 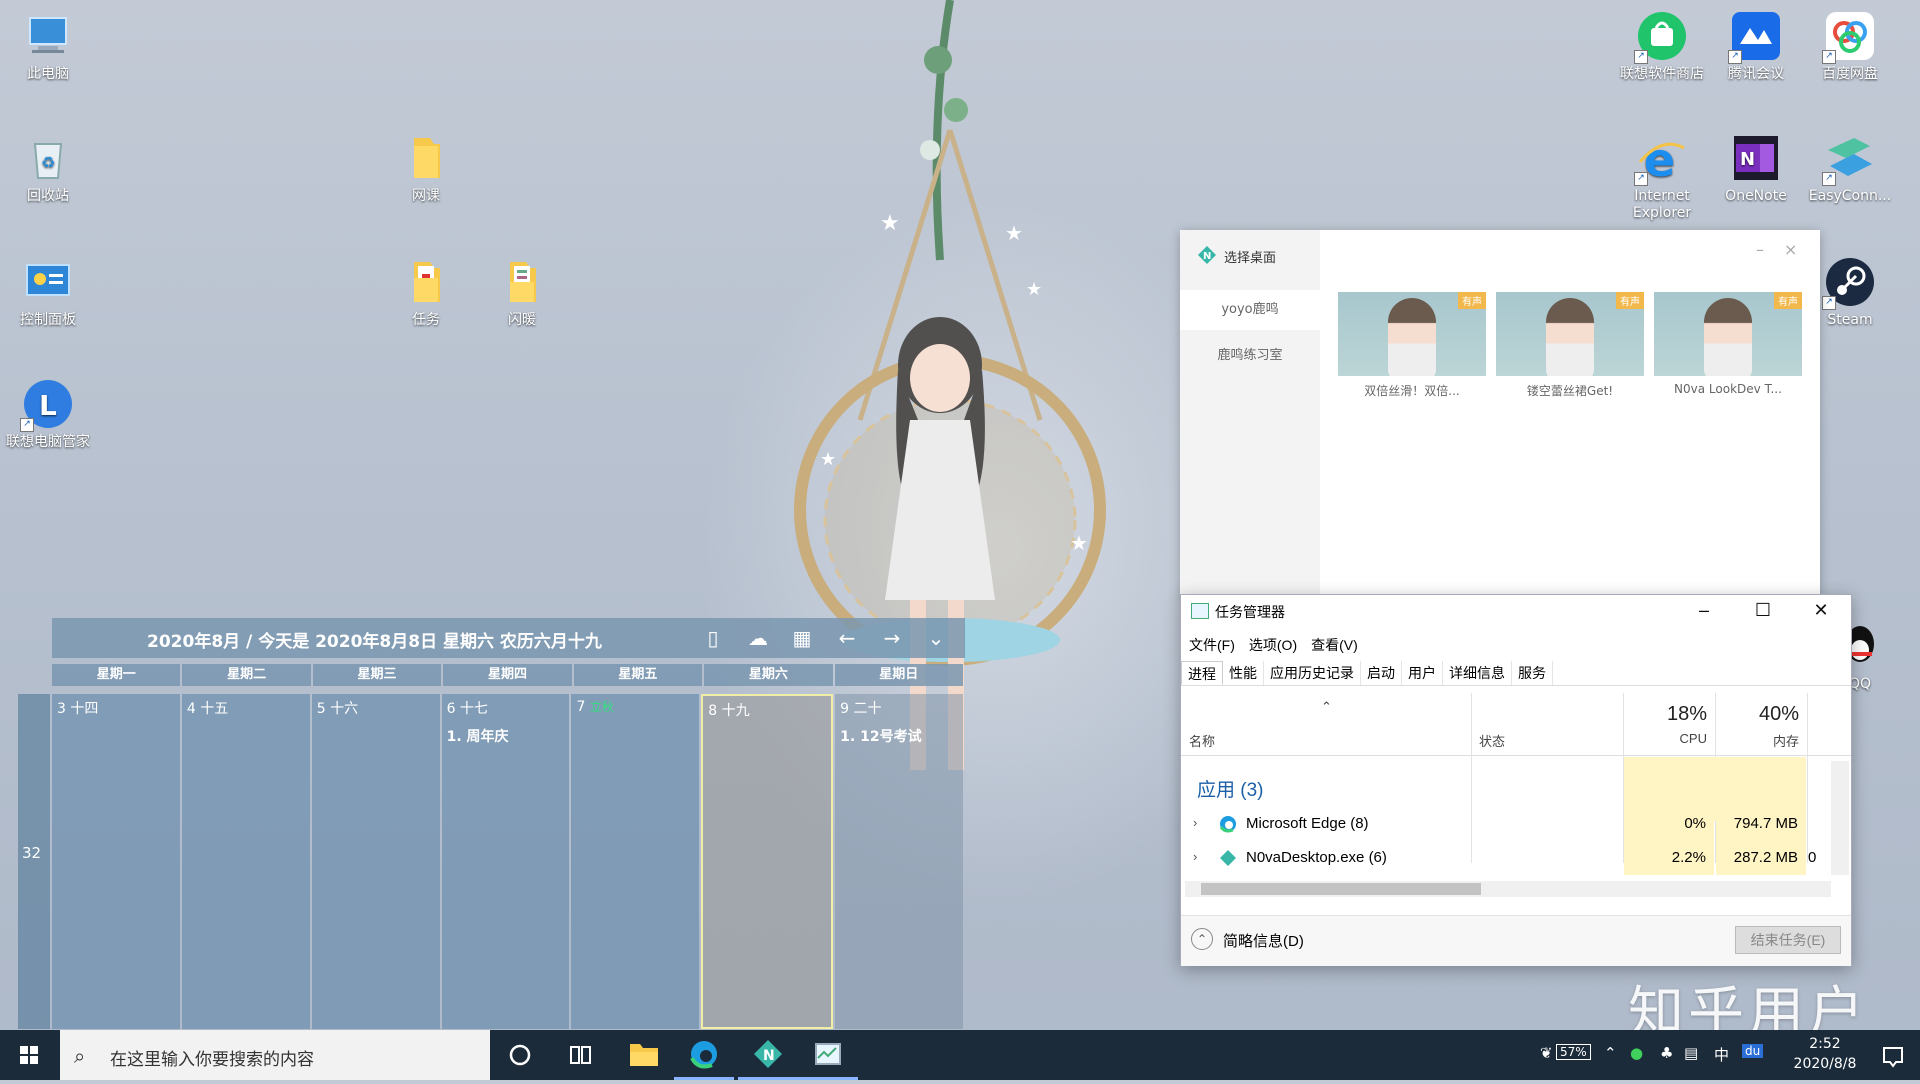 I want to click on desktop-icon-recycle-bin: ♻ 回收站, so click(x=48, y=168).